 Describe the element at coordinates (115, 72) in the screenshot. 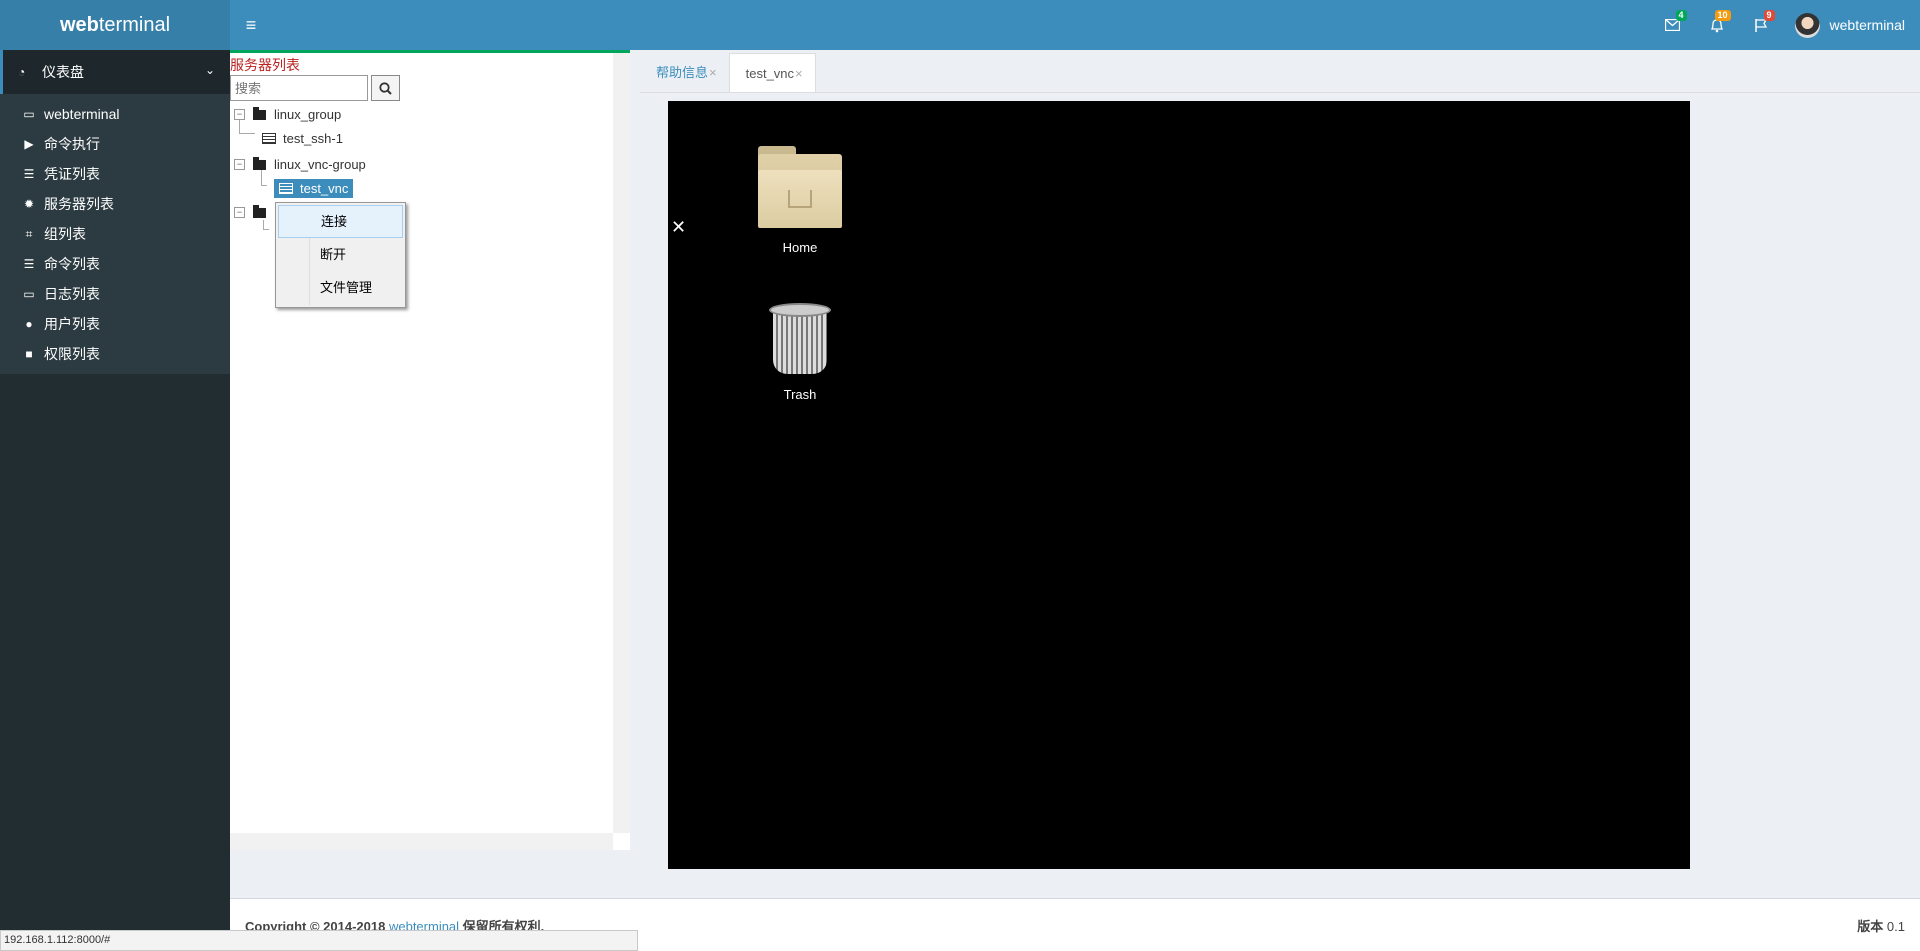

I see `sidebar-item-dashboard: ◔ 仪表盘 ⌄` at that location.